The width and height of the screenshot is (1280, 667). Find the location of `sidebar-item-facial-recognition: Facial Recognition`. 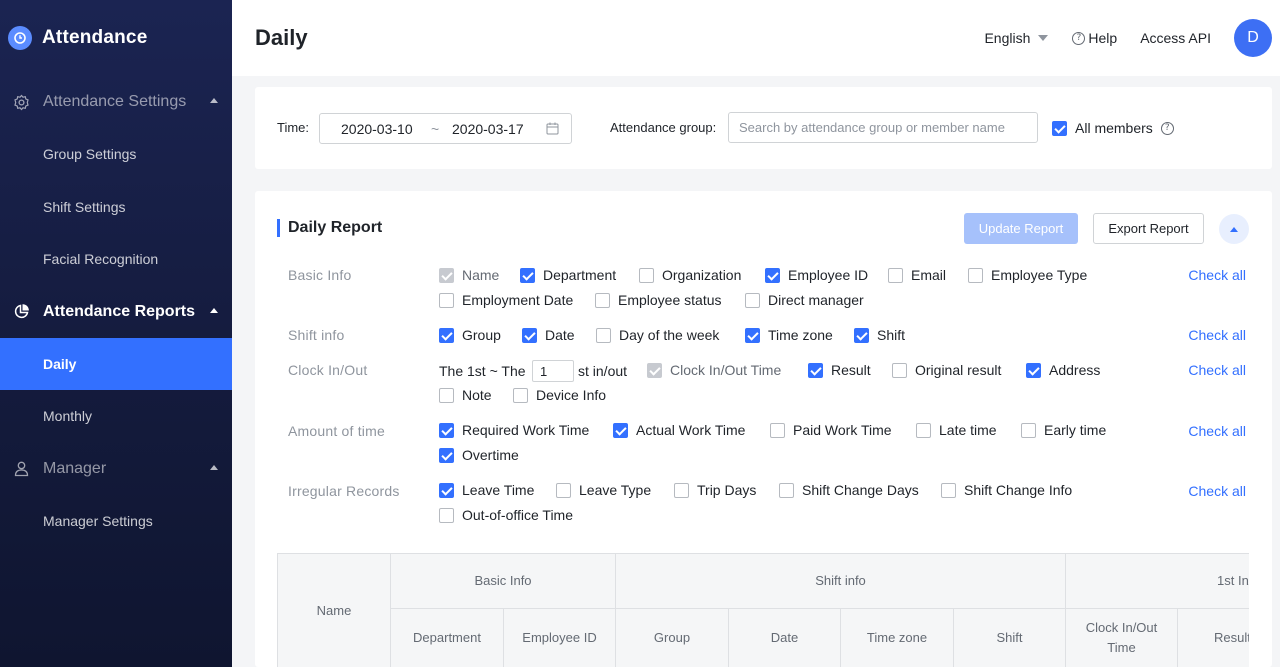

sidebar-item-facial-recognition: Facial Recognition is located at coordinates (116, 259).